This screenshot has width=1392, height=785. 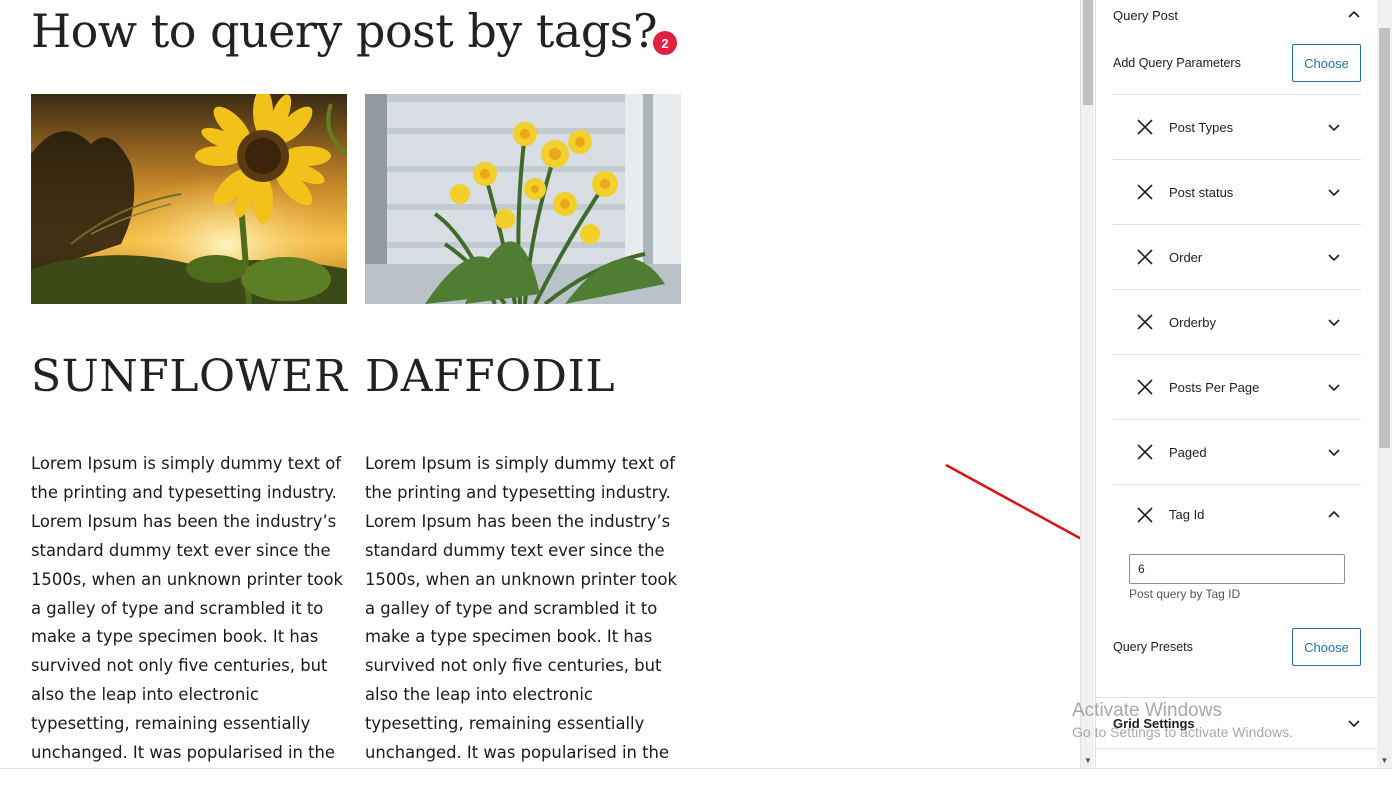 What do you see at coordinates (1237, 569) in the screenshot?
I see `tag-id-input: 6` at bounding box center [1237, 569].